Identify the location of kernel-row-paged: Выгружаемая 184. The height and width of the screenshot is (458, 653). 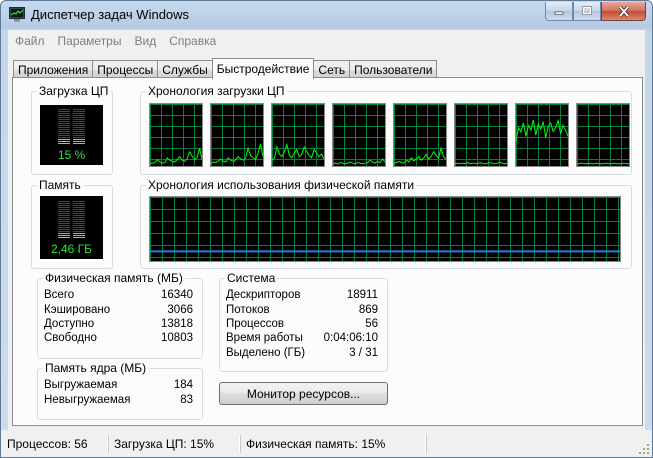
(120, 386).